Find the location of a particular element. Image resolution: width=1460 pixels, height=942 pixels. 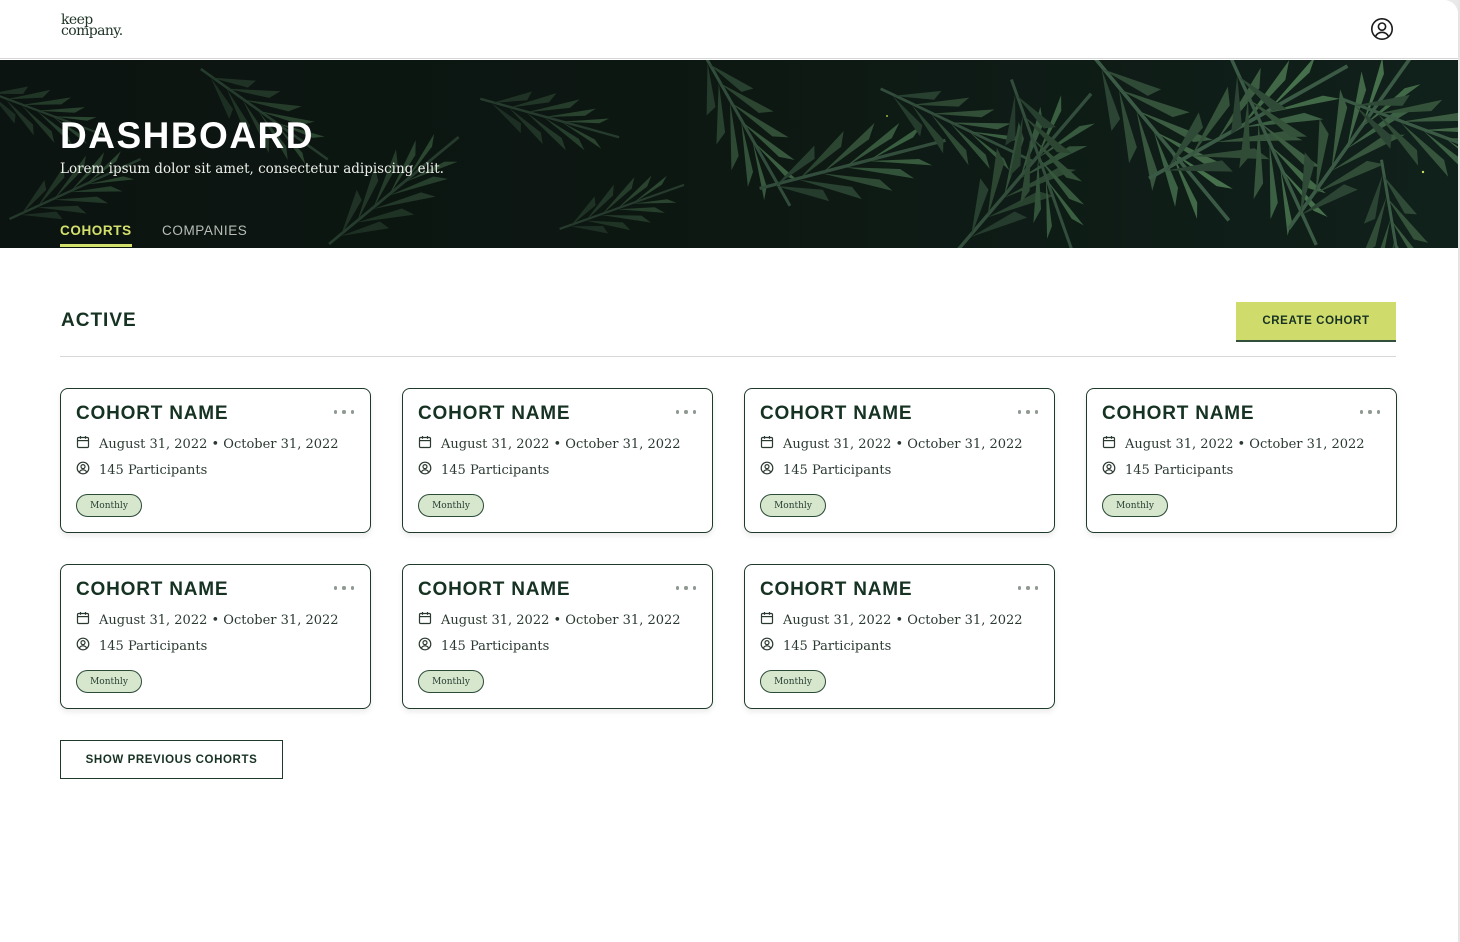

show-previous-cohorts-button: SHOW PREVIOUS COHORTS is located at coordinates (171, 759).